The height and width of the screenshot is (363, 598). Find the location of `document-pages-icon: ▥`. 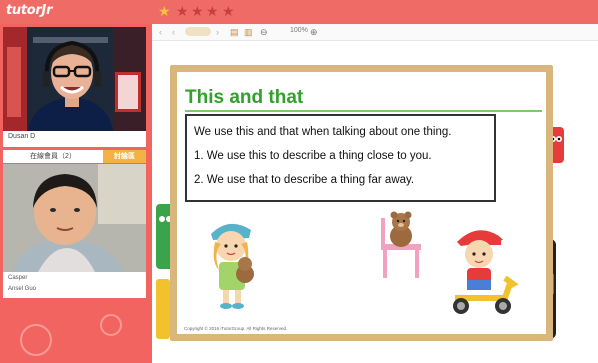

document-pages-icon: ▥ is located at coordinates (248, 32).